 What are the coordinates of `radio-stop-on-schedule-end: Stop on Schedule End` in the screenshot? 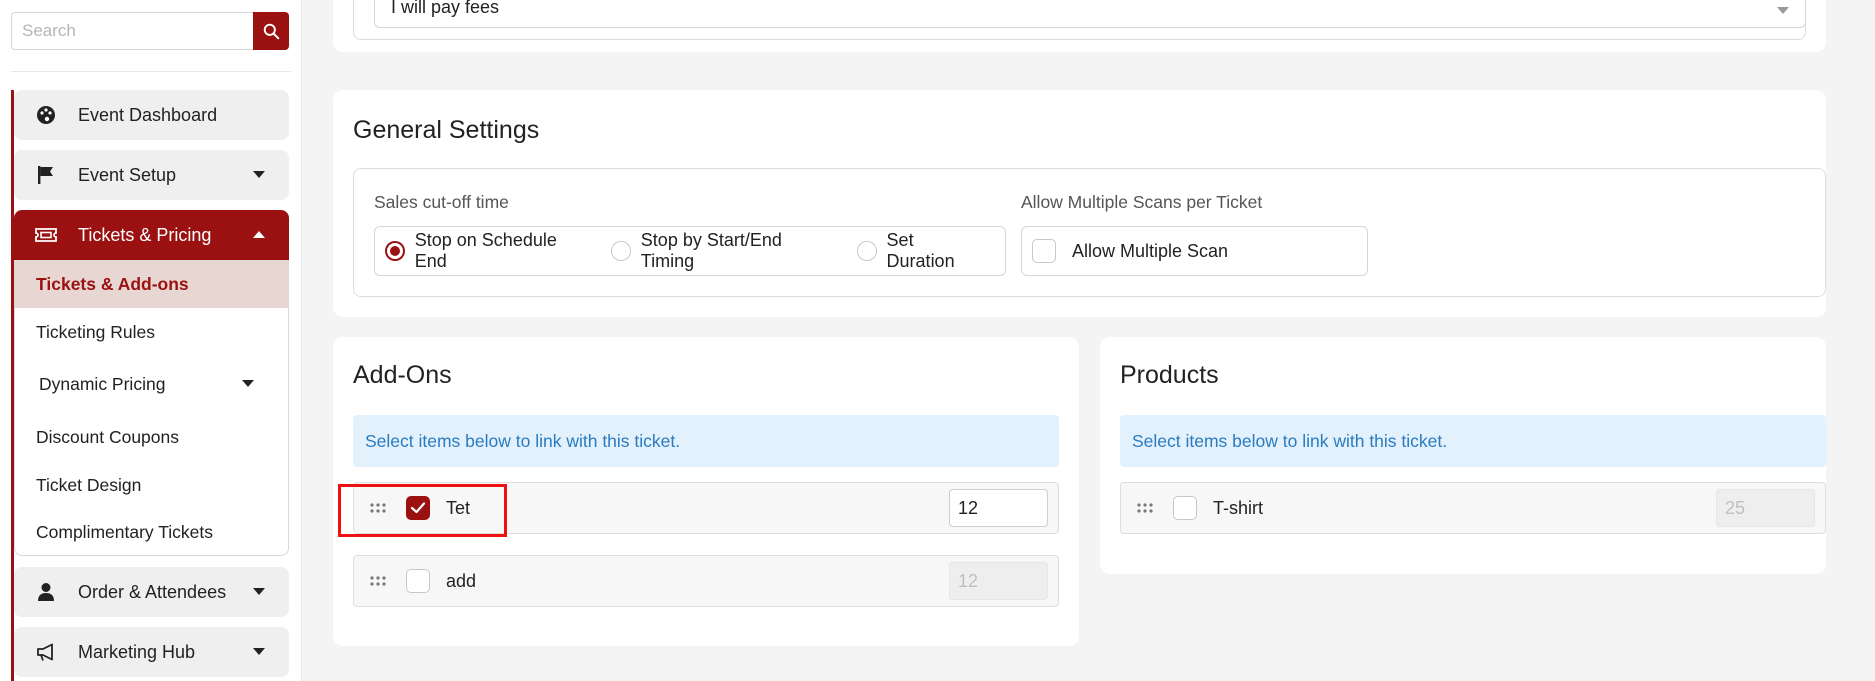 It's located at (488, 251).